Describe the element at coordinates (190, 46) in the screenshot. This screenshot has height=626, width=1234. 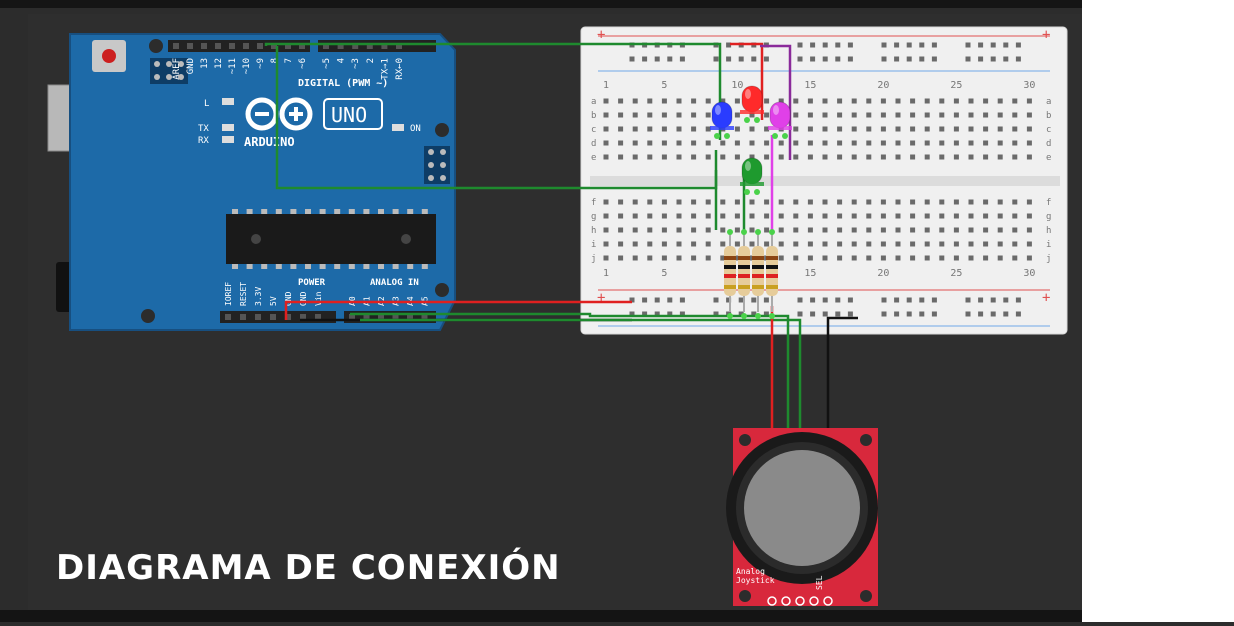
I see `digital-pin-hole` at that location.